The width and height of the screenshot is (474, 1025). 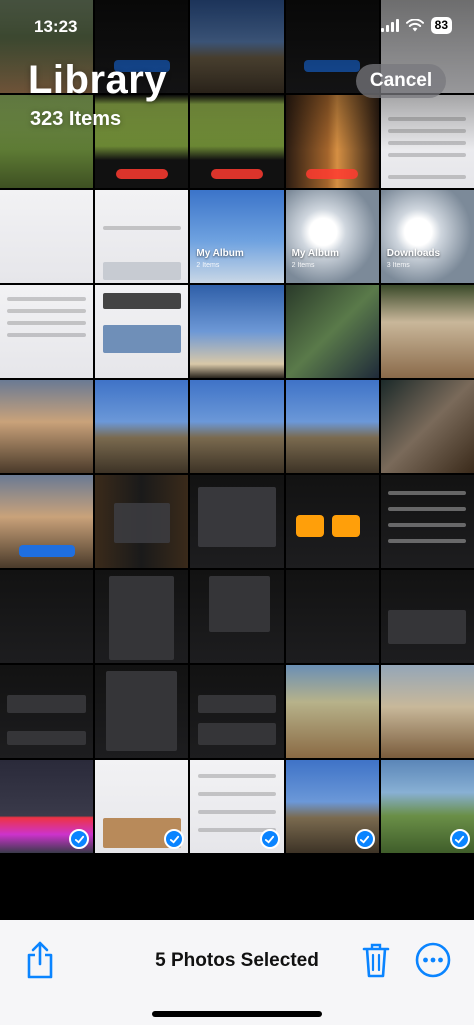 I want to click on item-count: 323 Items, so click(x=76, y=119).